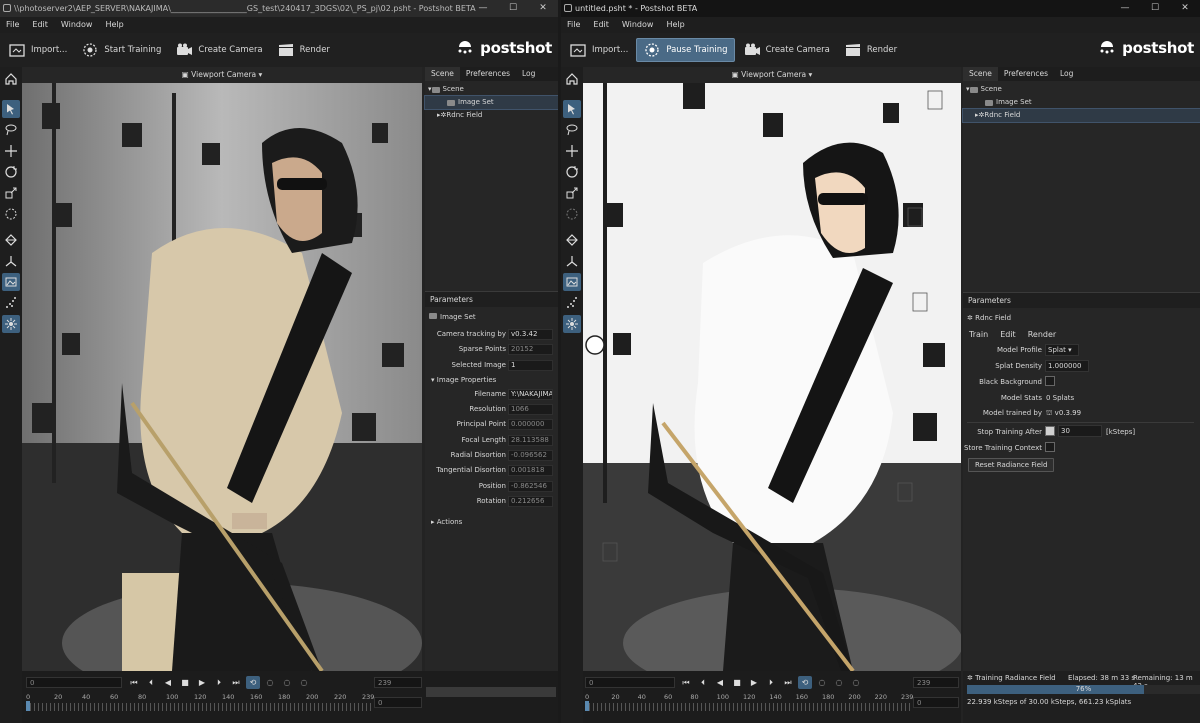  What do you see at coordinates (11, 79) in the screenshot?
I see `home-tool` at bounding box center [11, 79].